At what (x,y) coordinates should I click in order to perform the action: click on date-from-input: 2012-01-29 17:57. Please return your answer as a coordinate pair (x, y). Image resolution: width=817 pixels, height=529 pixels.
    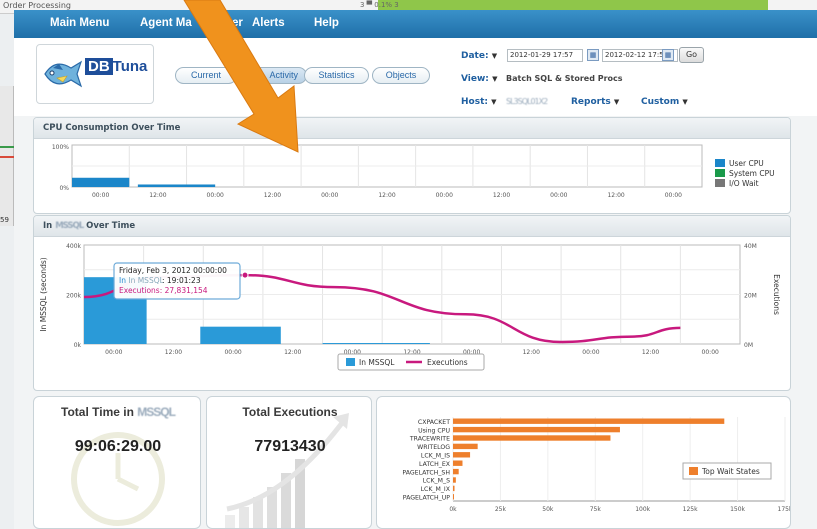
    Looking at the image, I should click on (545, 55).